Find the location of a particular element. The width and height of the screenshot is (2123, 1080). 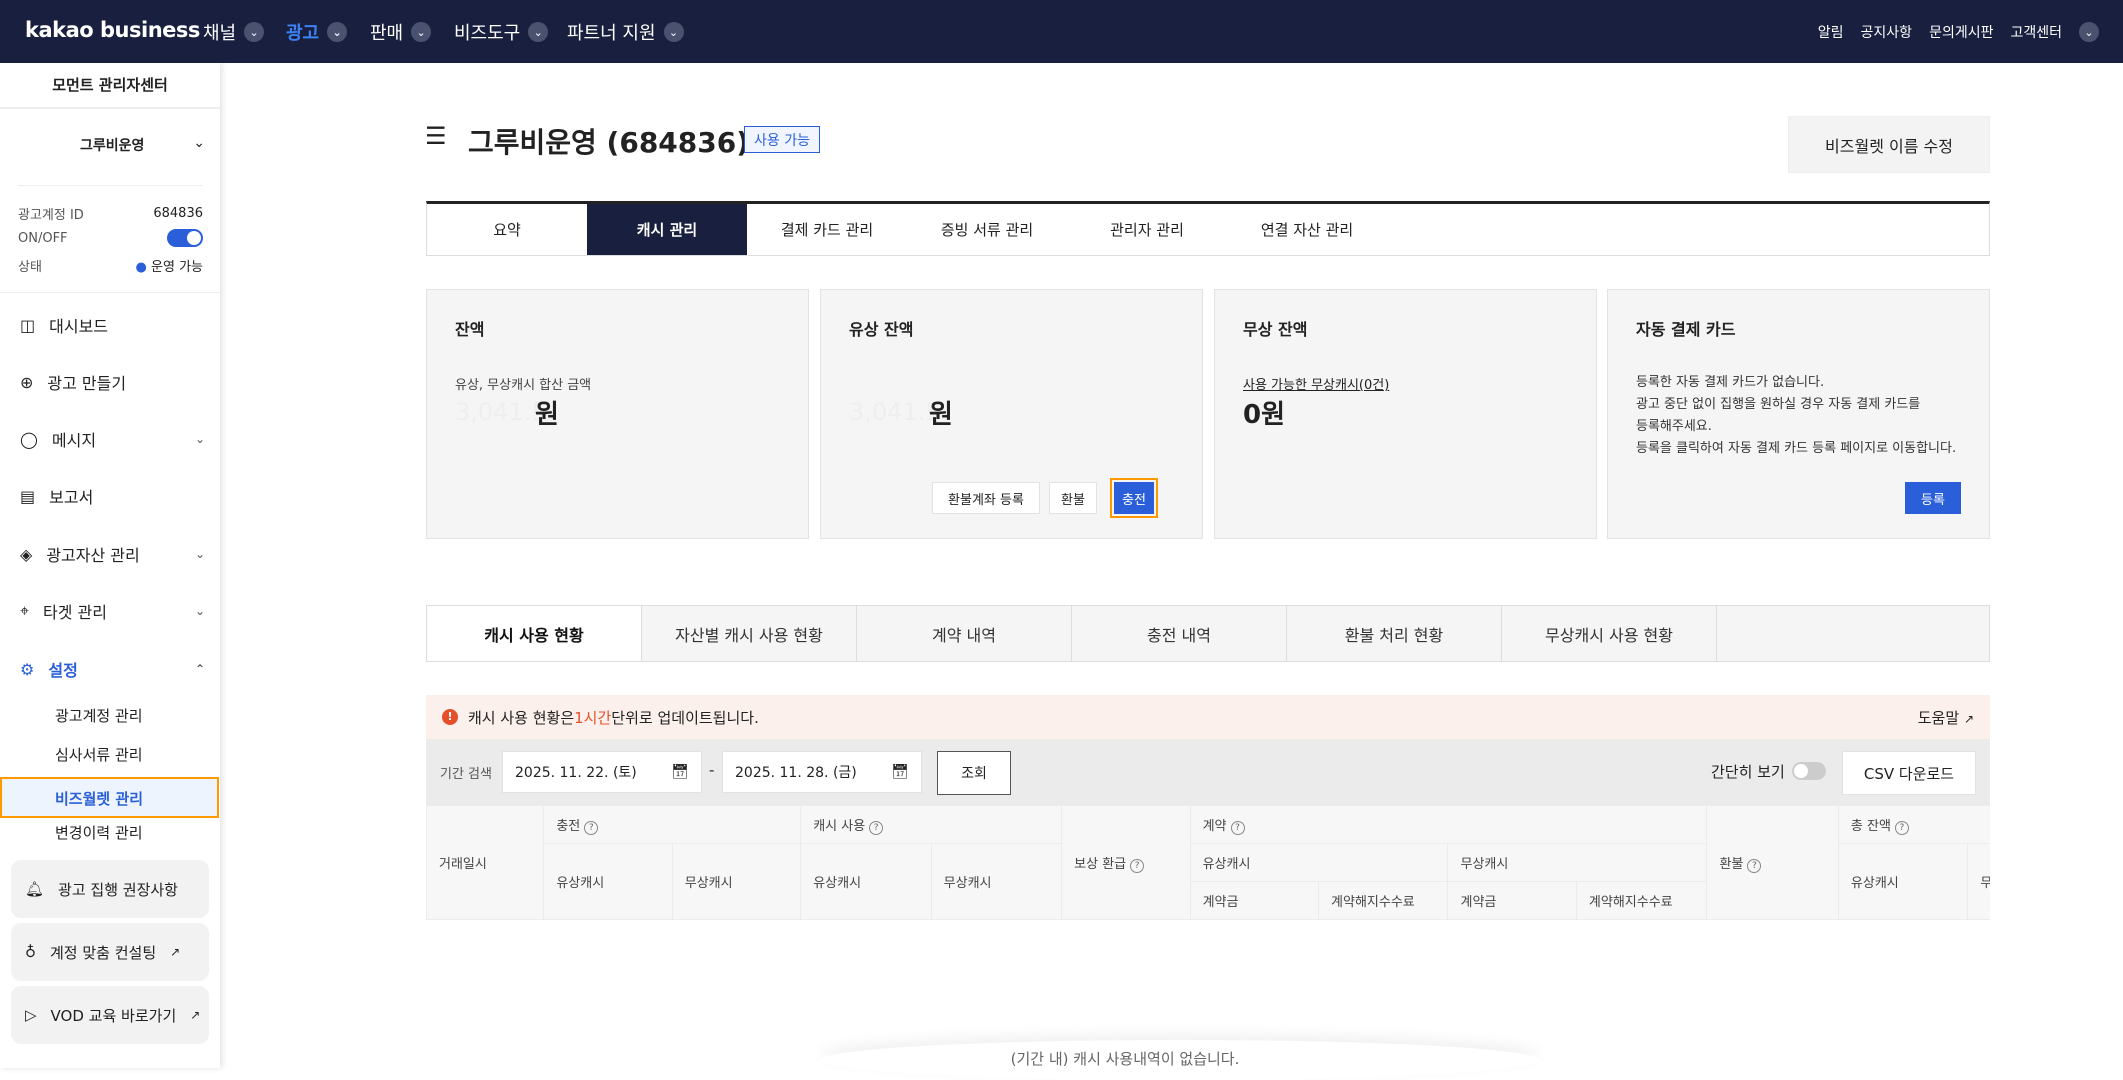

charge-button-highlight: 충전 is located at coordinates (1134, 498).